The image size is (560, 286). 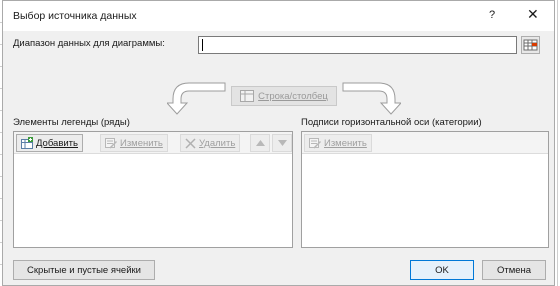 What do you see at coordinates (371, 98) in the screenshot?
I see `curved-arrow-right-icon` at bounding box center [371, 98].